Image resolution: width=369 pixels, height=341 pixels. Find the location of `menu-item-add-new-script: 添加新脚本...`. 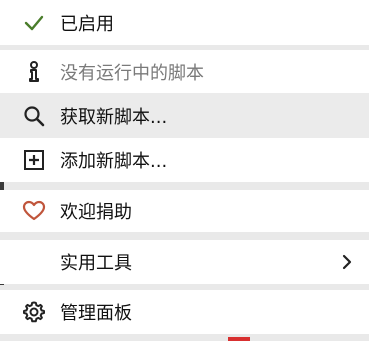

menu-item-add-new-script: 添加新脚本... is located at coordinates (184, 160).